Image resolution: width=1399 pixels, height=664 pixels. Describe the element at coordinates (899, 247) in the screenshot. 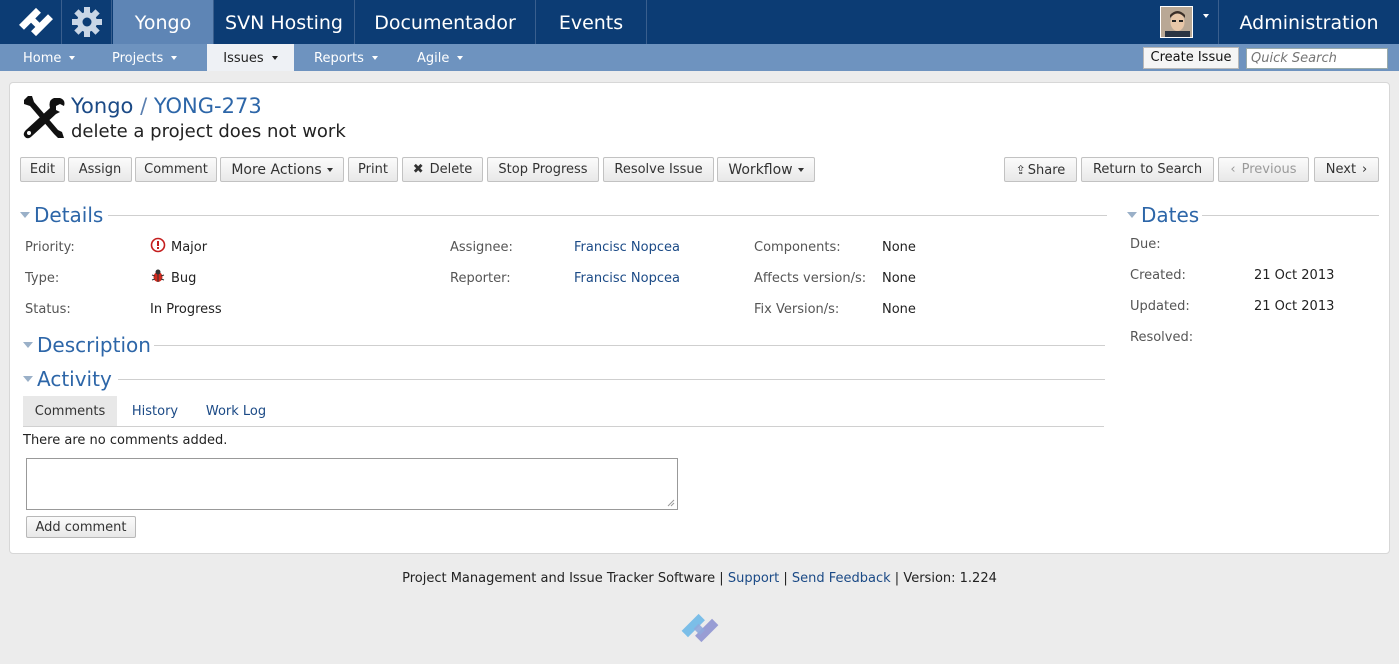

I see `components-value: None` at that location.